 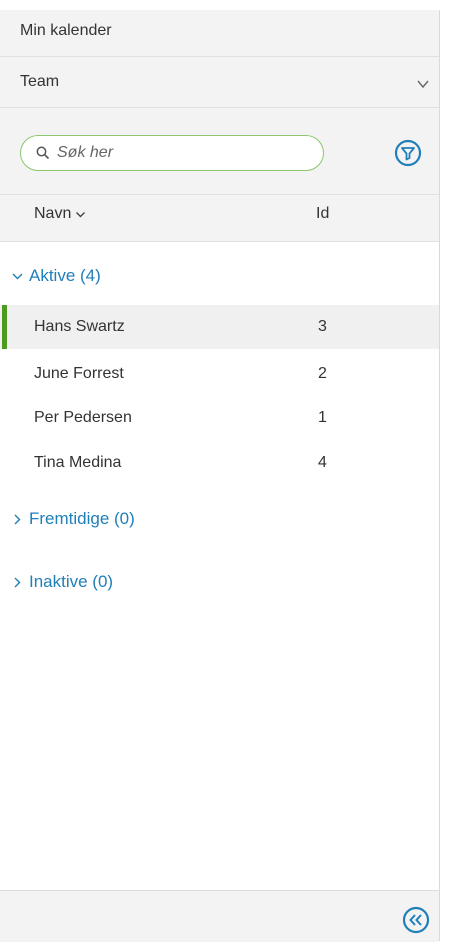 I want to click on list-item: June Forrest 2, so click(x=219, y=374).